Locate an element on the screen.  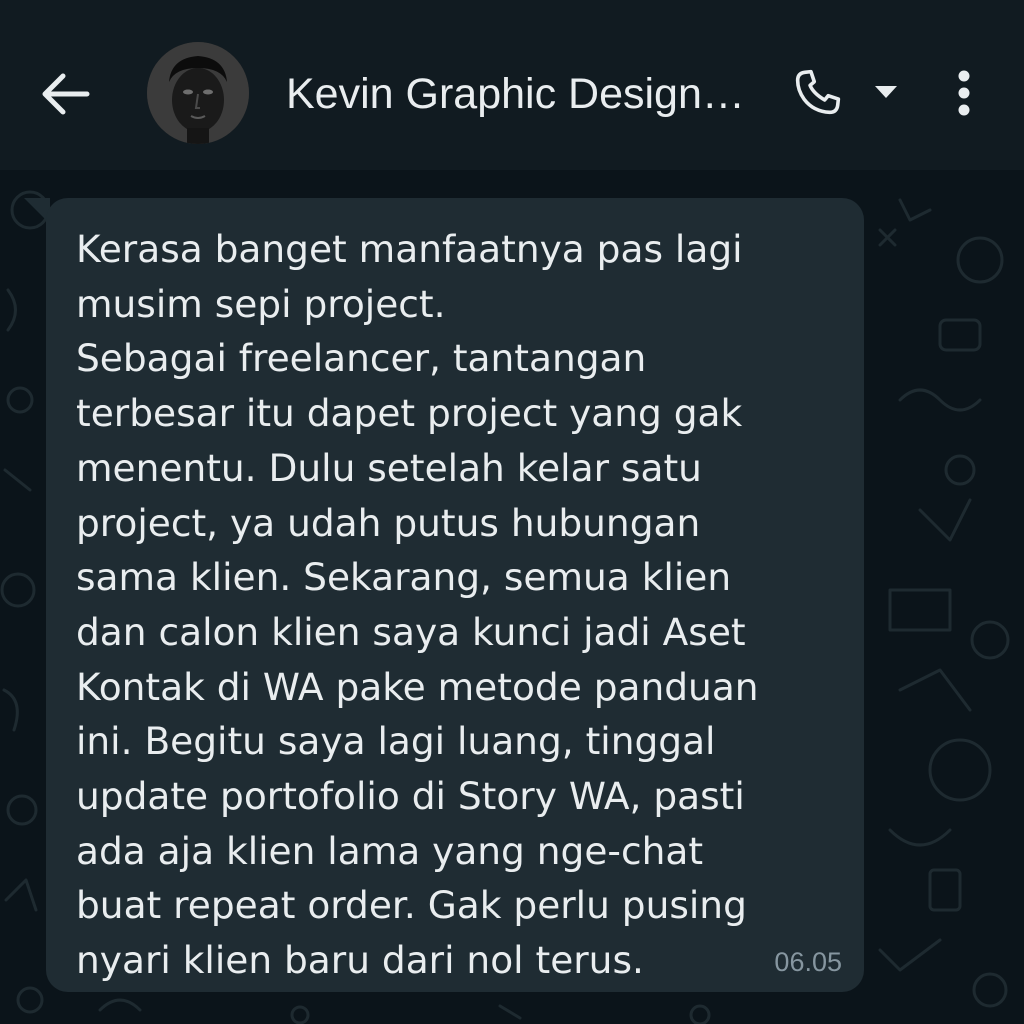
more-vertical-icon is located at coordinates (964, 93).